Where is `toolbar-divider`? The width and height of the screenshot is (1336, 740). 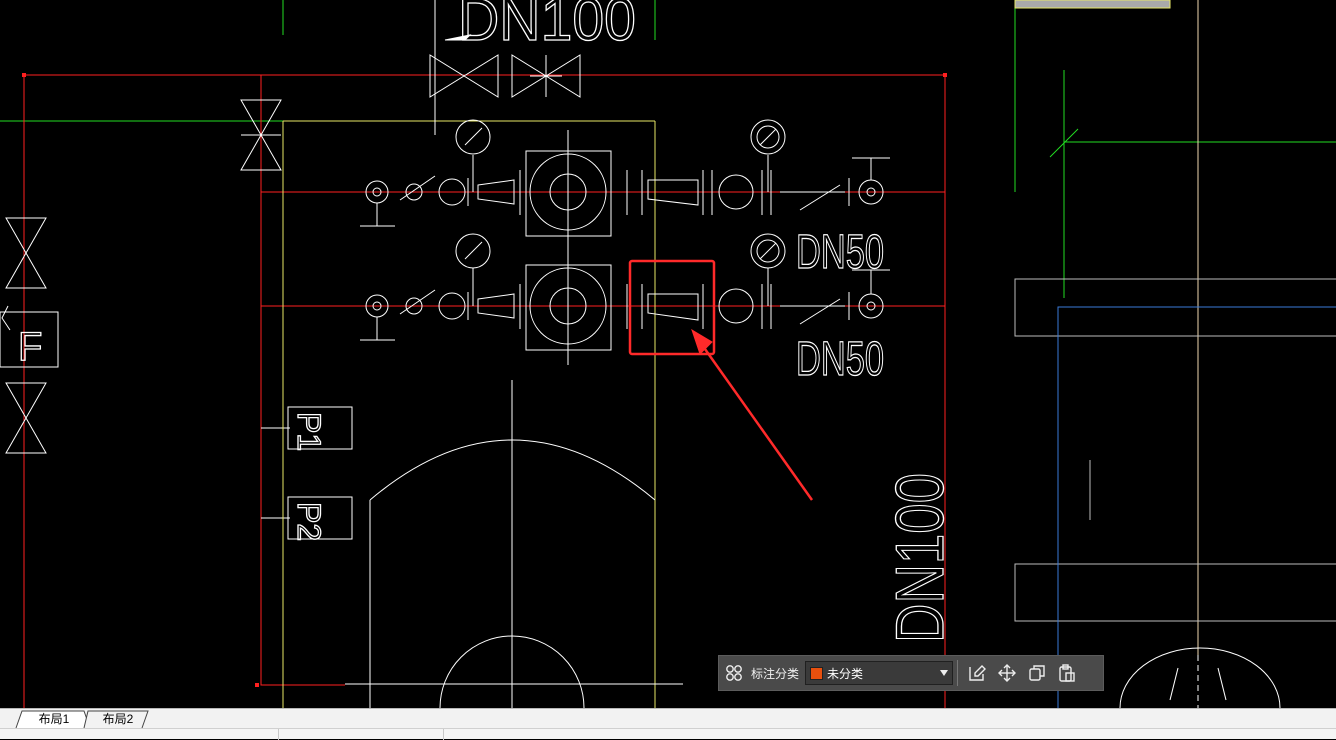 toolbar-divider is located at coordinates (958, 673).